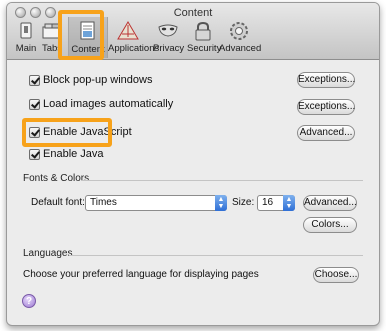 Image resolution: width=386 pixels, height=331 pixels. What do you see at coordinates (29, 301) in the screenshot?
I see `help-button: ?` at bounding box center [29, 301].